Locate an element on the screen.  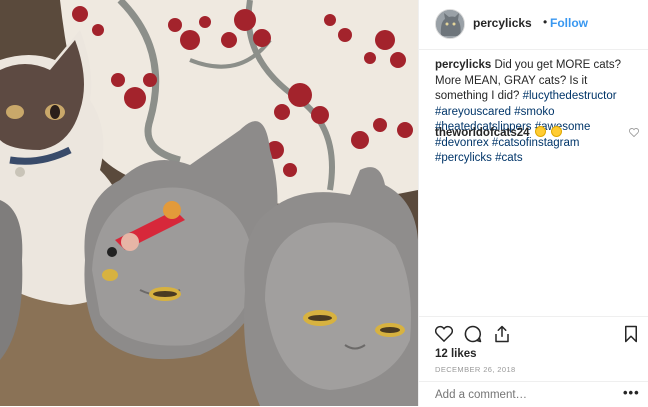
hashtag: #percylicks is located at coordinates (463, 158).